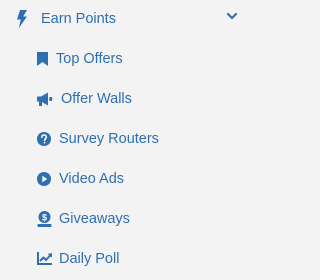  Describe the element at coordinates (109, 139) in the screenshot. I see `menu-item-label: Survey Routers` at that location.